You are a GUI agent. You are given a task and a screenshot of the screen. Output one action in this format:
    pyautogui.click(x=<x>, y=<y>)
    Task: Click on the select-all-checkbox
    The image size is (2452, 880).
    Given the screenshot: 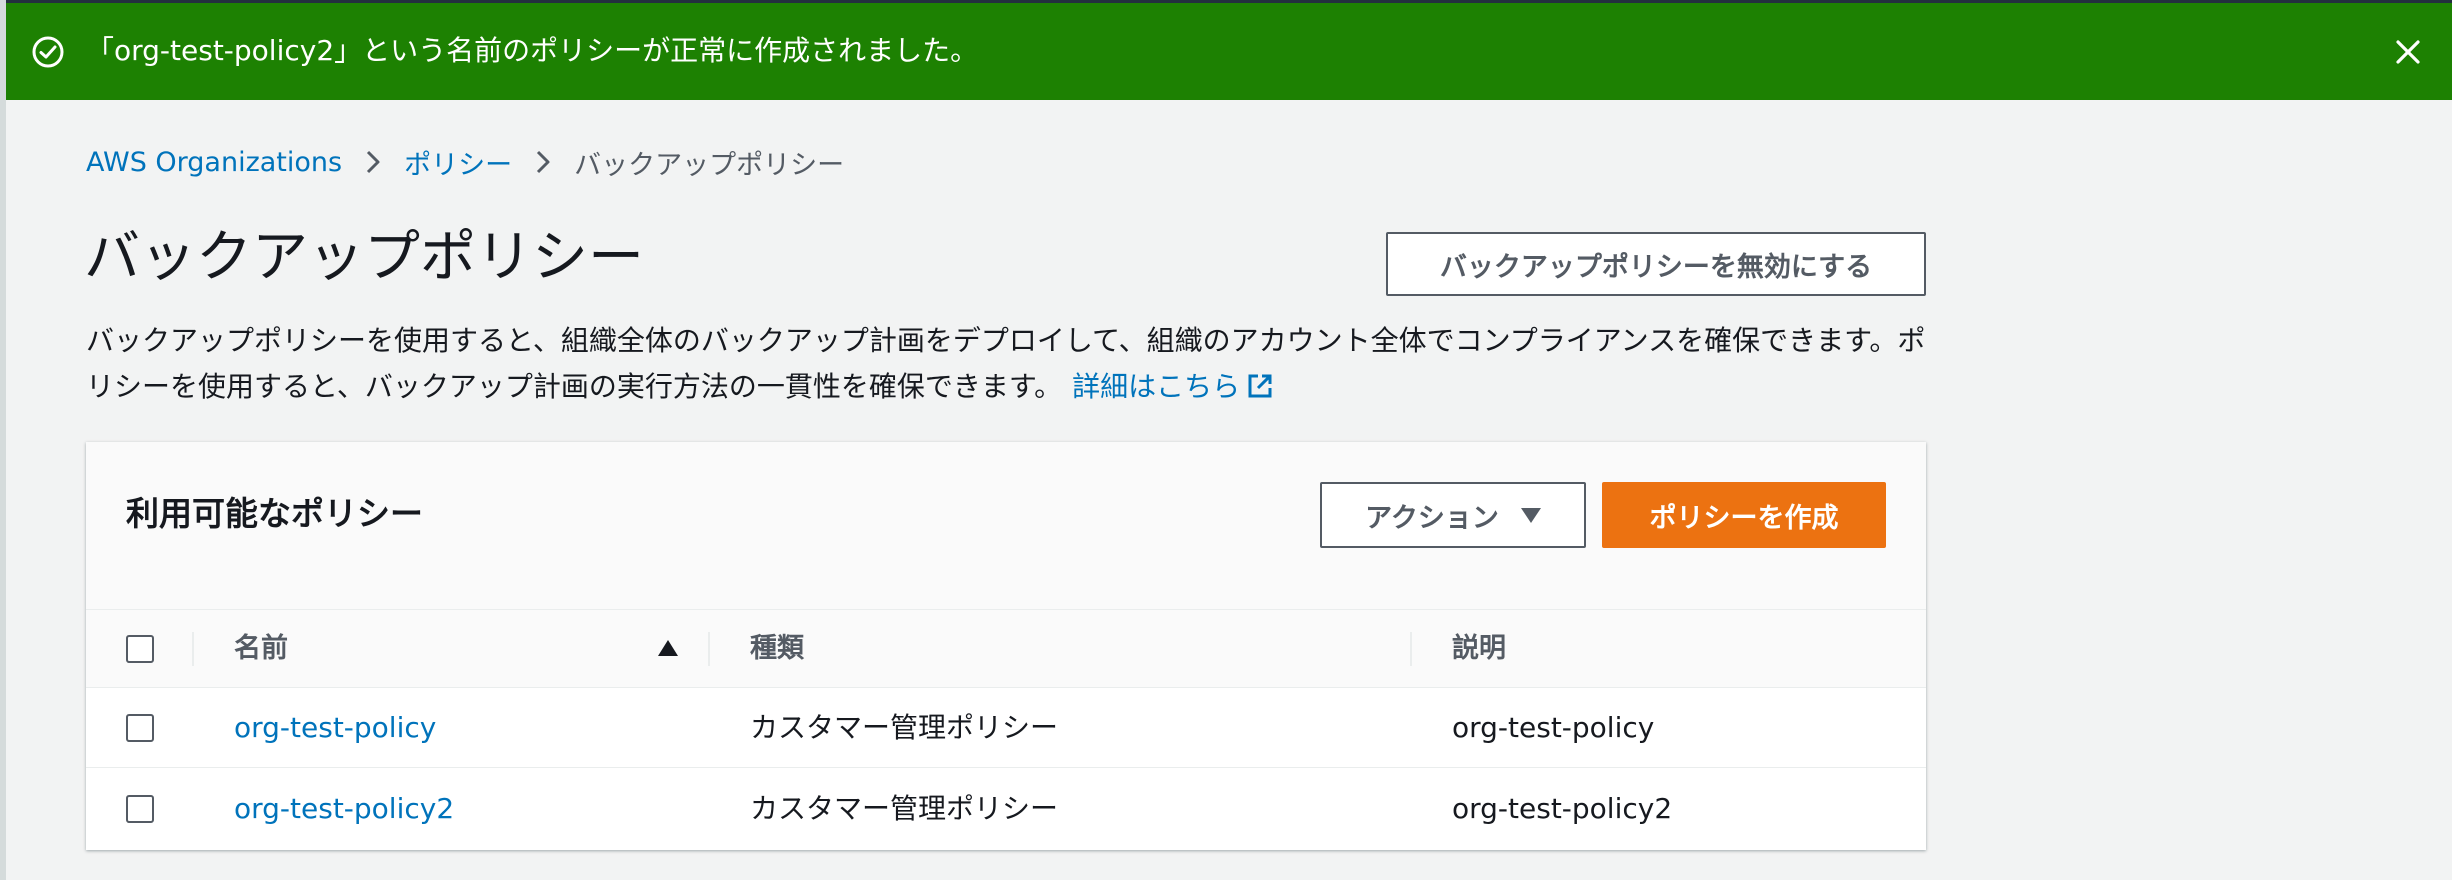 What is the action you would take?
    pyautogui.click(x=140, y=649)
    